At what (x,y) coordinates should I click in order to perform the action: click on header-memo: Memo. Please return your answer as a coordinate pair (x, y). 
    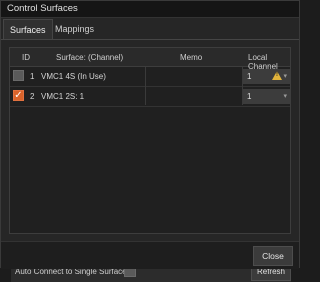
    Looking at the image, I should click on (191, 57).